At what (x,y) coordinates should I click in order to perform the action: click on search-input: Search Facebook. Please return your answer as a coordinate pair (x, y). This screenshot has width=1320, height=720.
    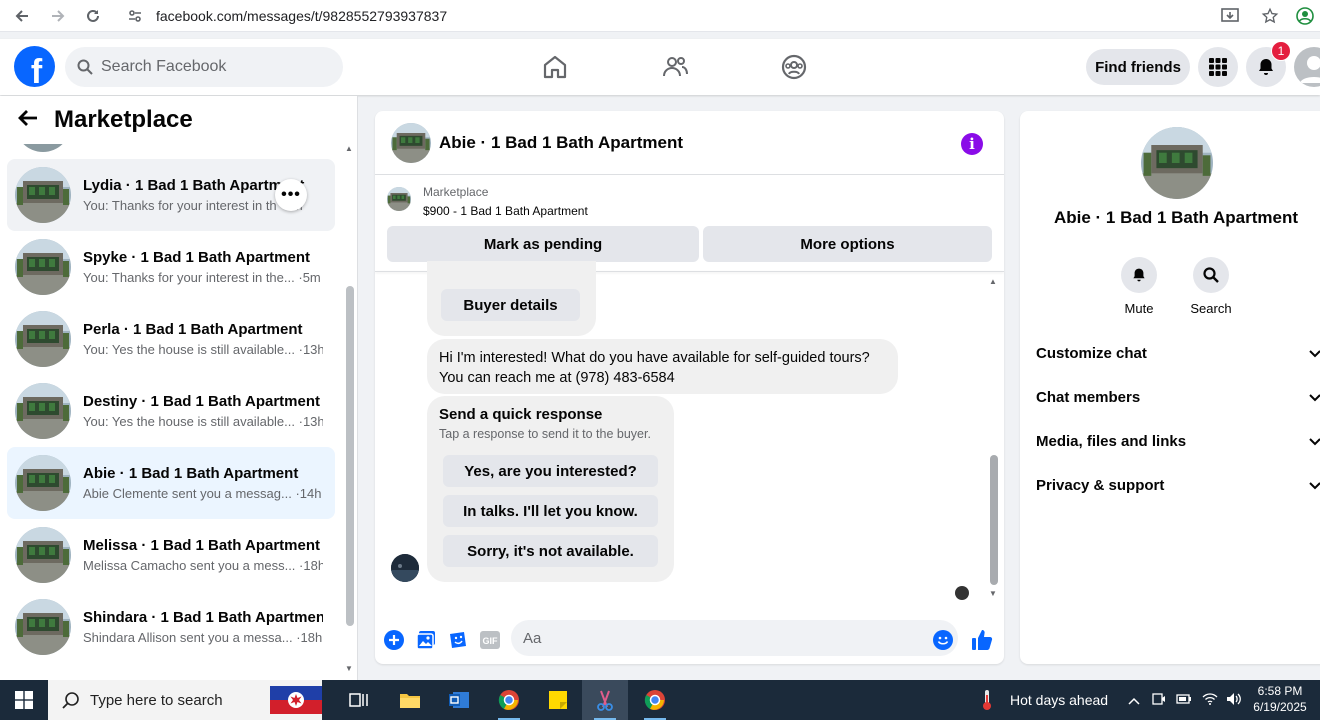
    Looking at the image, I should click on (204, 67).